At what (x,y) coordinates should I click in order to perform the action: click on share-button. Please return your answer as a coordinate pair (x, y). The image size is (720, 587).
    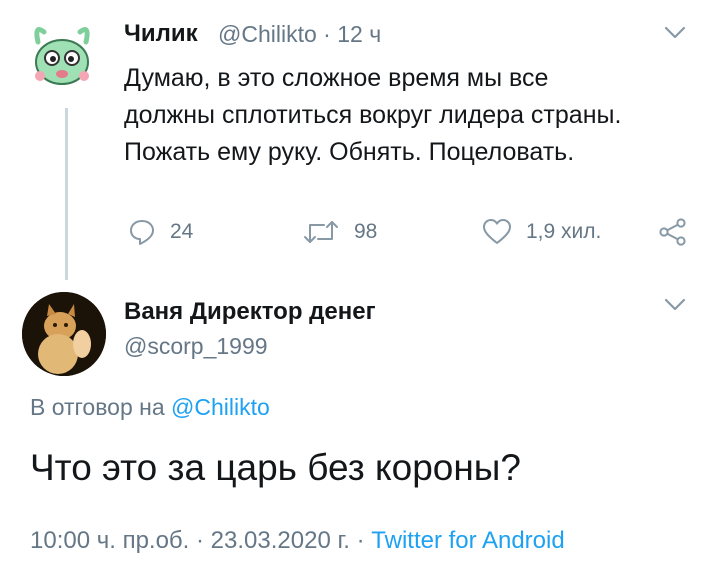
    Looking at the image, I should click on (673, 232).